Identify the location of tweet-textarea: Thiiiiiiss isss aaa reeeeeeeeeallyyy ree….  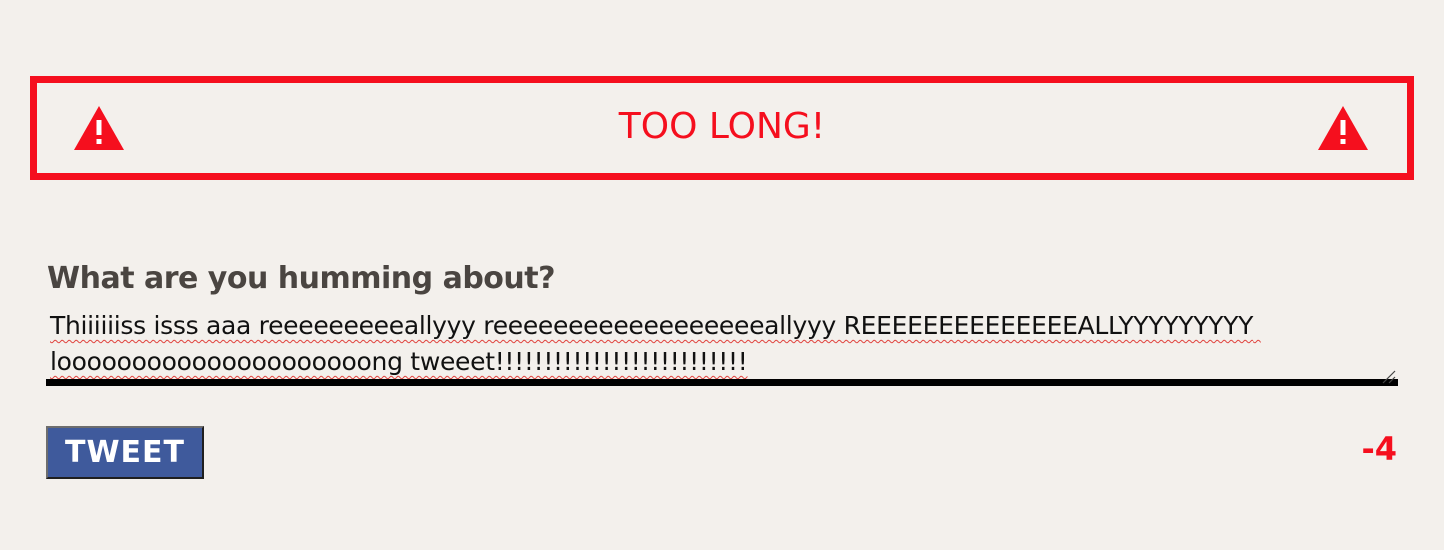
(722, 345).